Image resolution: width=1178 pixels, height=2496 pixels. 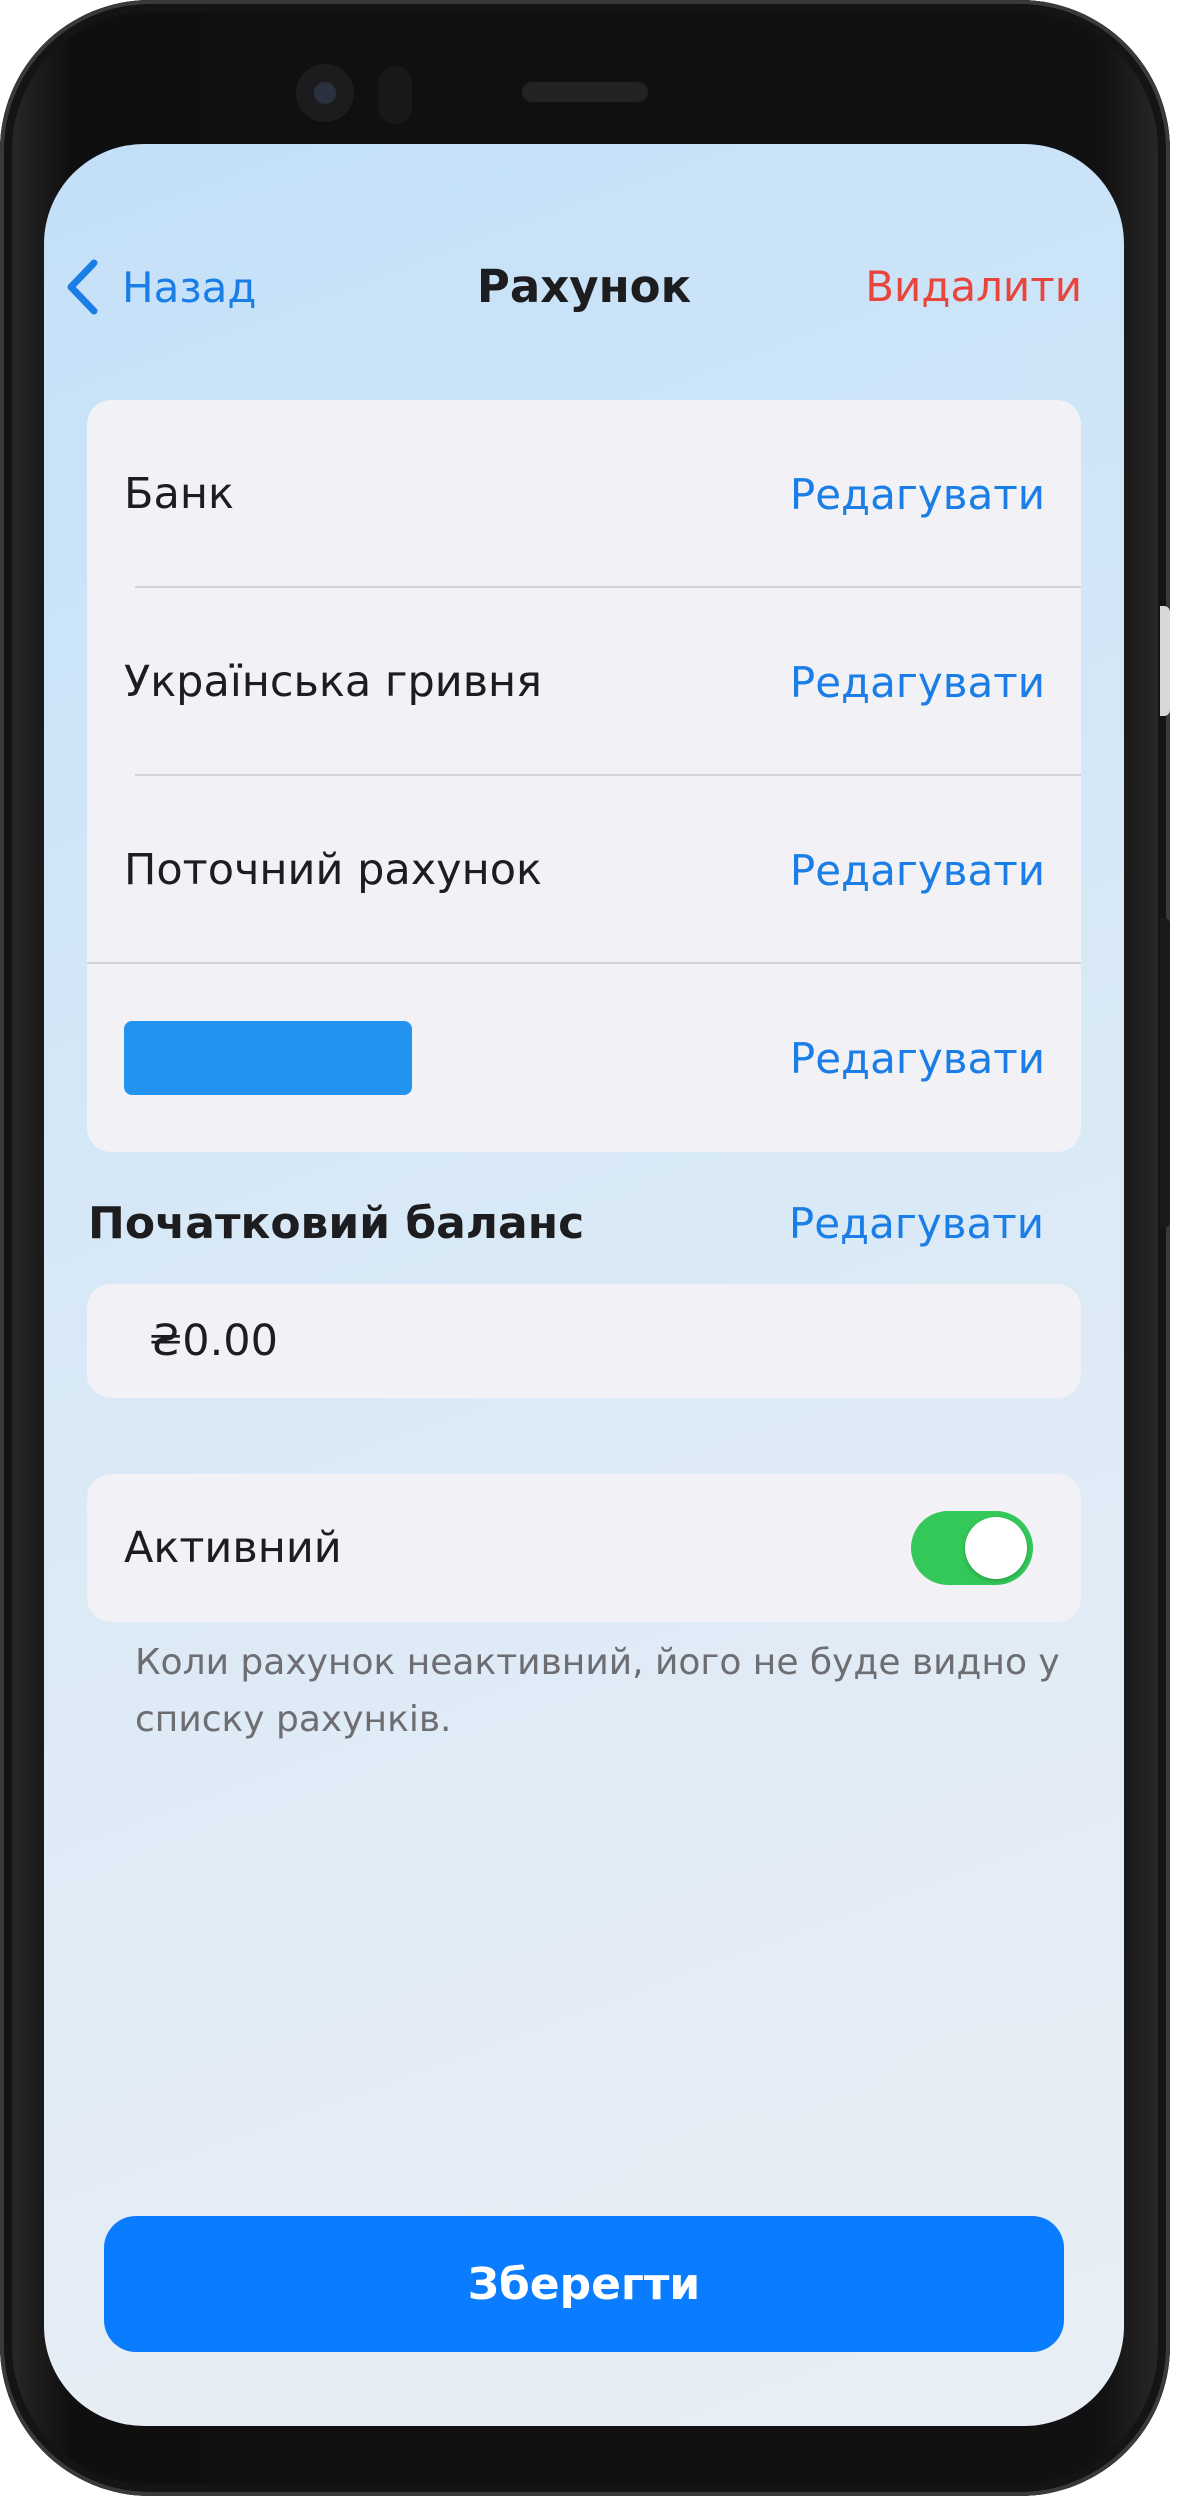 I want to click on back-label: Назад, so click(x=189, y=287).